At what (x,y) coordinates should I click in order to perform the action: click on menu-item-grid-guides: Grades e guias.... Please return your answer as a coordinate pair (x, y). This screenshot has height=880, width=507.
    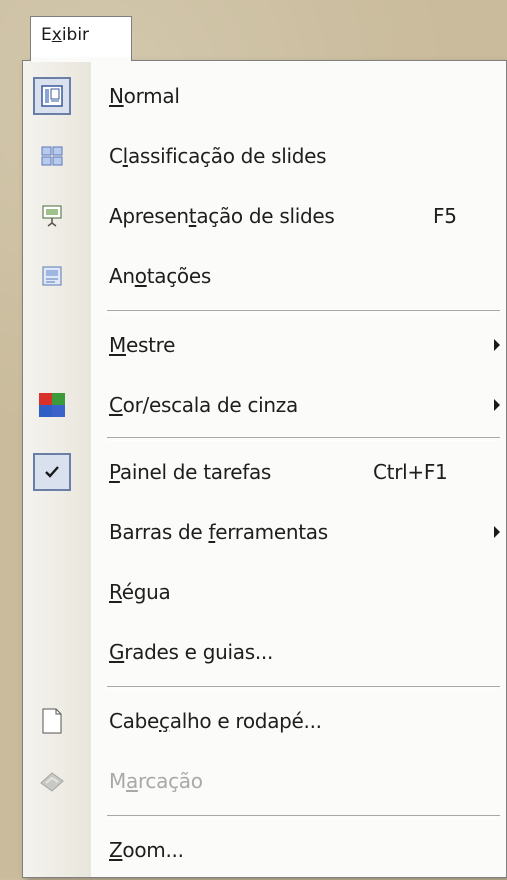
    Looking at the image, I should click on (264, 652).